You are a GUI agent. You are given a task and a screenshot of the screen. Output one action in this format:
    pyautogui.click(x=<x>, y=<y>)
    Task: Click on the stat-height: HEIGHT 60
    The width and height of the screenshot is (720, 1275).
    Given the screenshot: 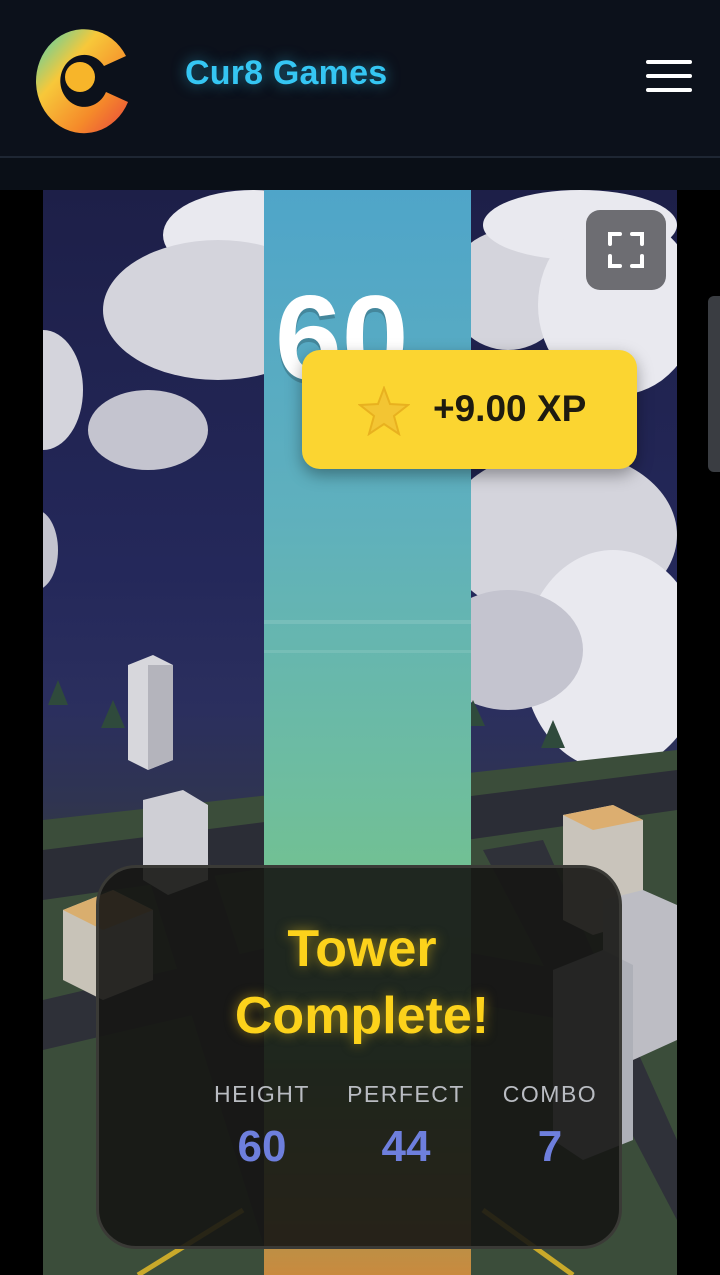 What is the action you would take?
    pyautogui.click(x=262, y=1126)
    